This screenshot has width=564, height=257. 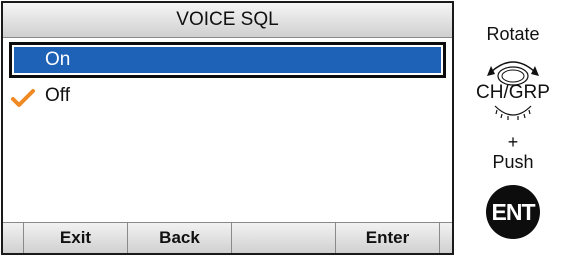 What do you see at coordinates (513, 142) in the screenshot?
I see `plus-label: +` at bounding box center [513, 142].